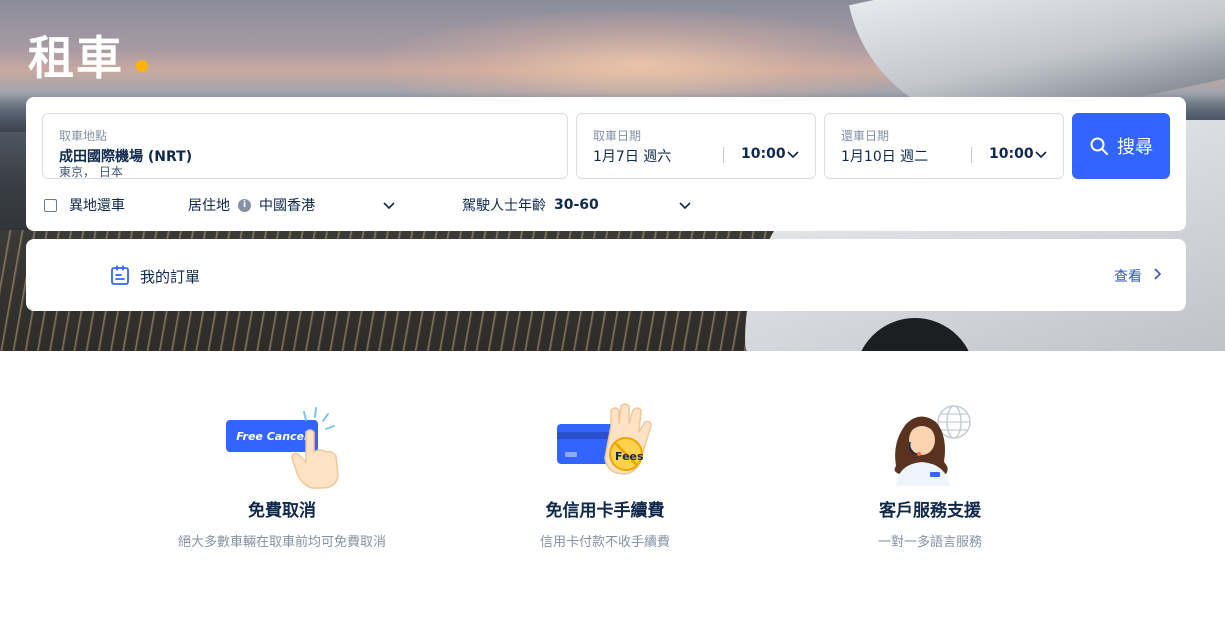 The height and width of the screenshot is (622, 1225). I want to click on free-cancel-illustration: Free Cancel, so click(282, 444).